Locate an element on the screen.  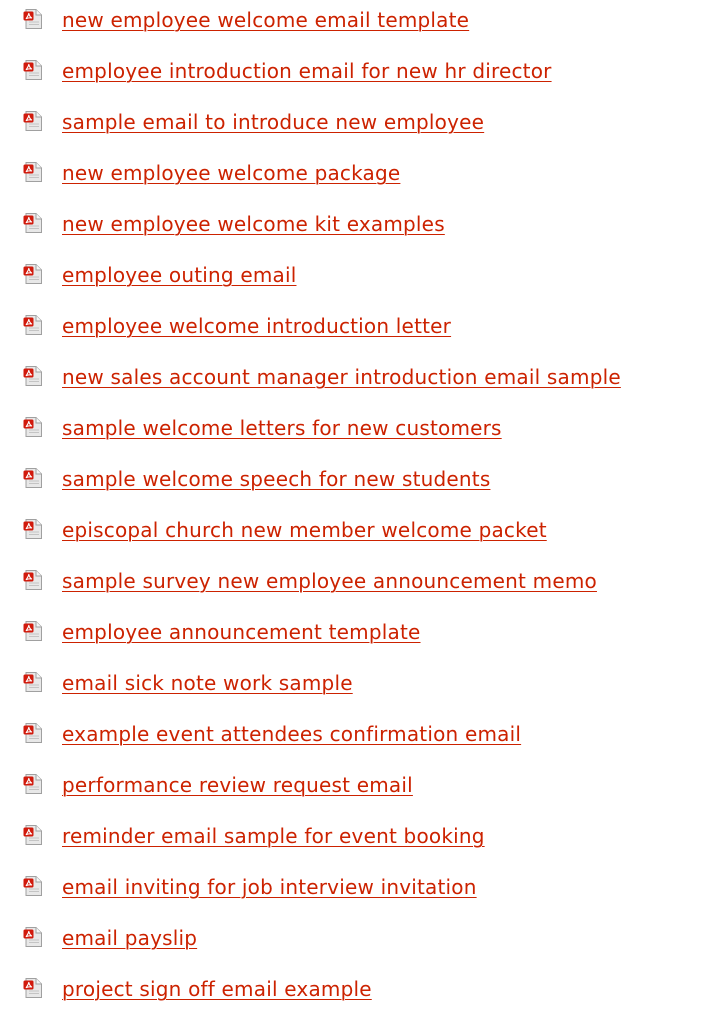
list-item: project sign off email example is located at coordinates (363, 988).